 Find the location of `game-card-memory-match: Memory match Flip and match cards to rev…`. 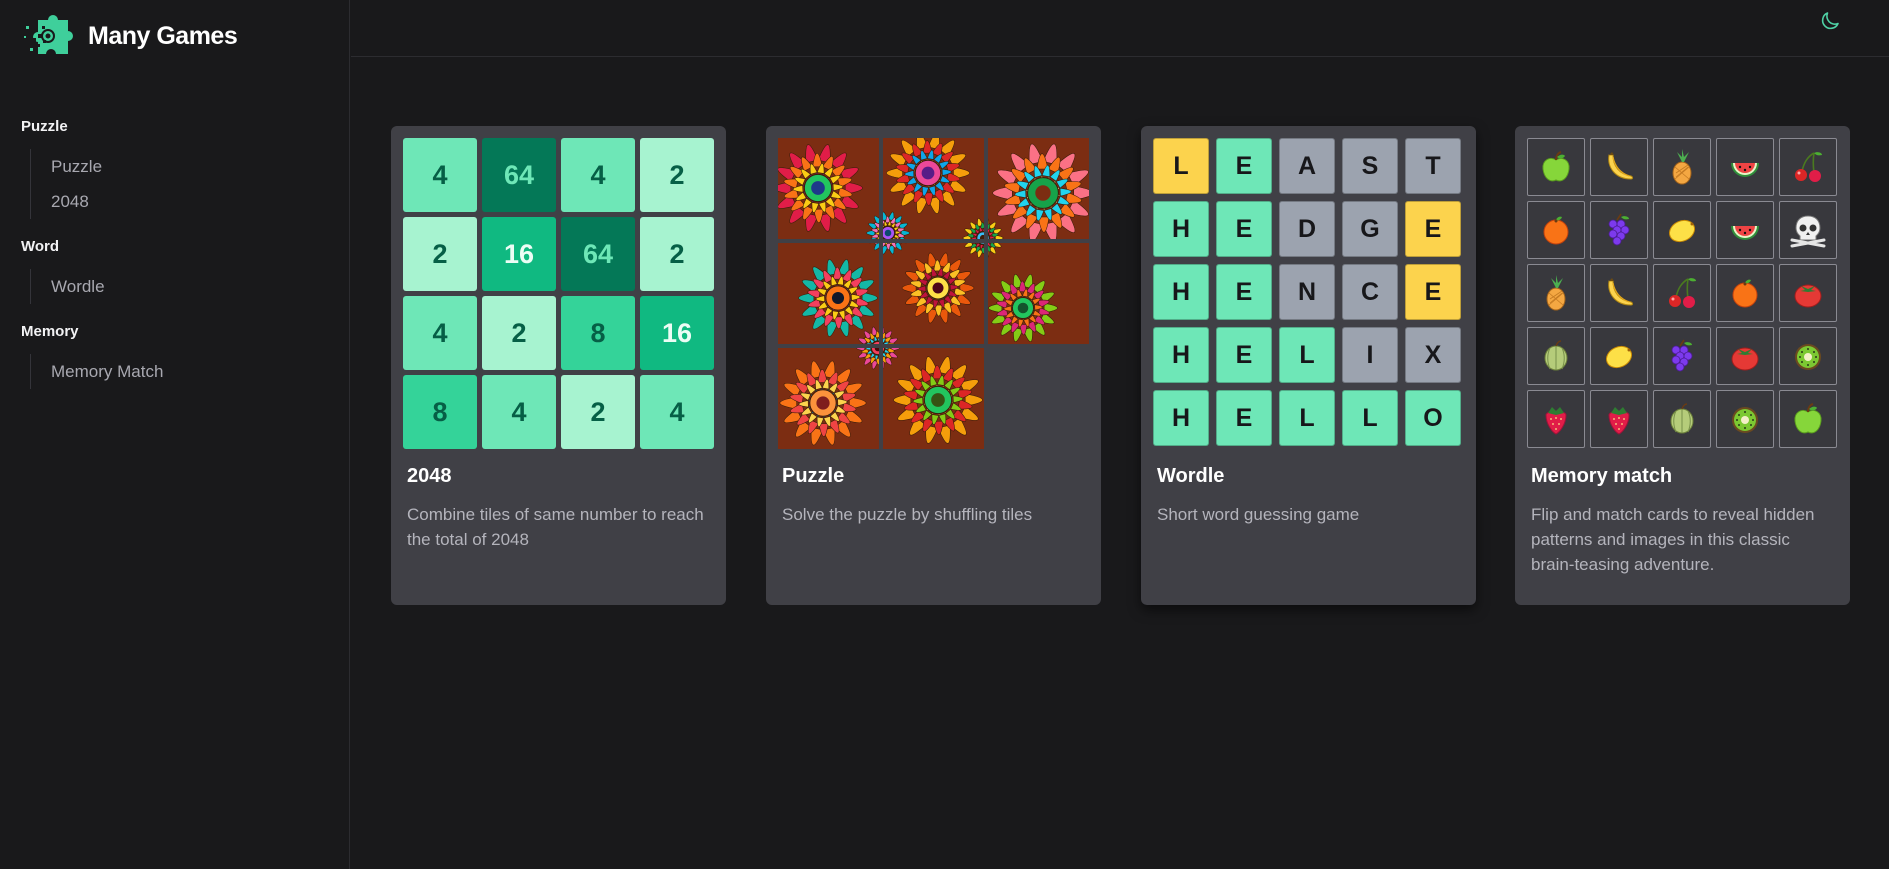

game-card-memory-match: Memory match Flip and match cards to rev… is located at coordinates (1682, 365).